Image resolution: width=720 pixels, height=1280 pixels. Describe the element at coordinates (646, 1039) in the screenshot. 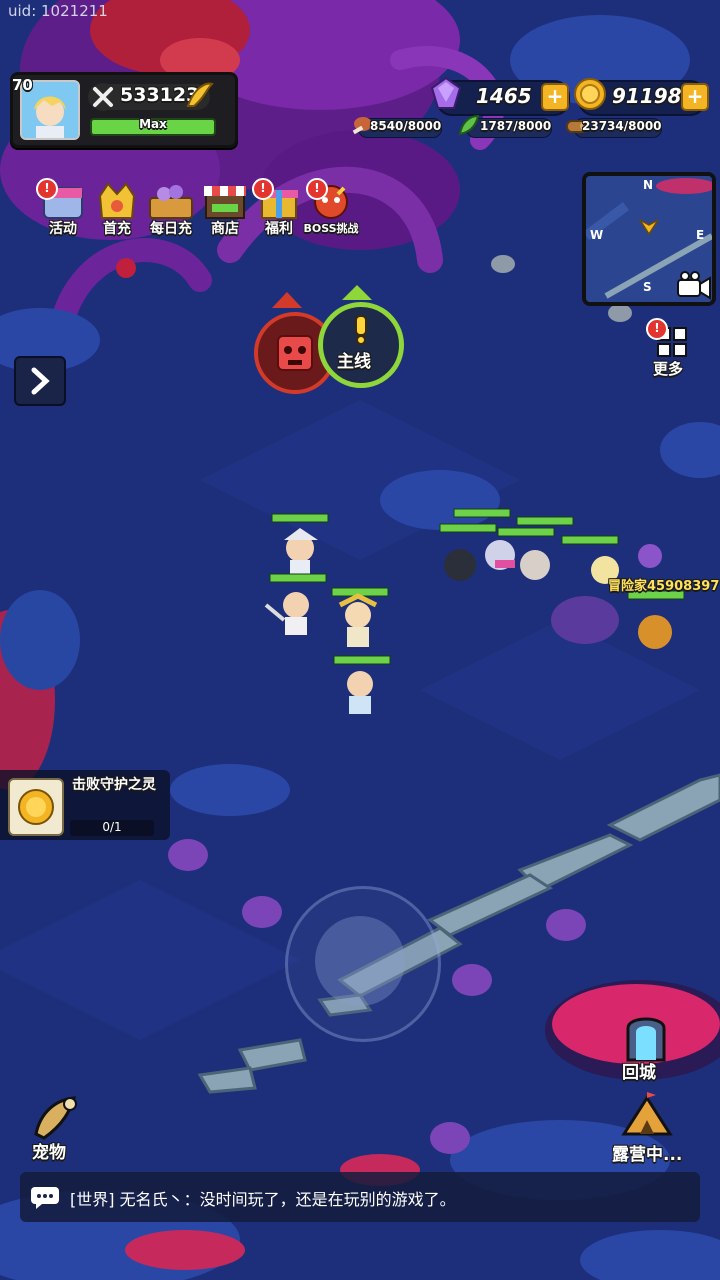

I see `portal-icon` at that location.